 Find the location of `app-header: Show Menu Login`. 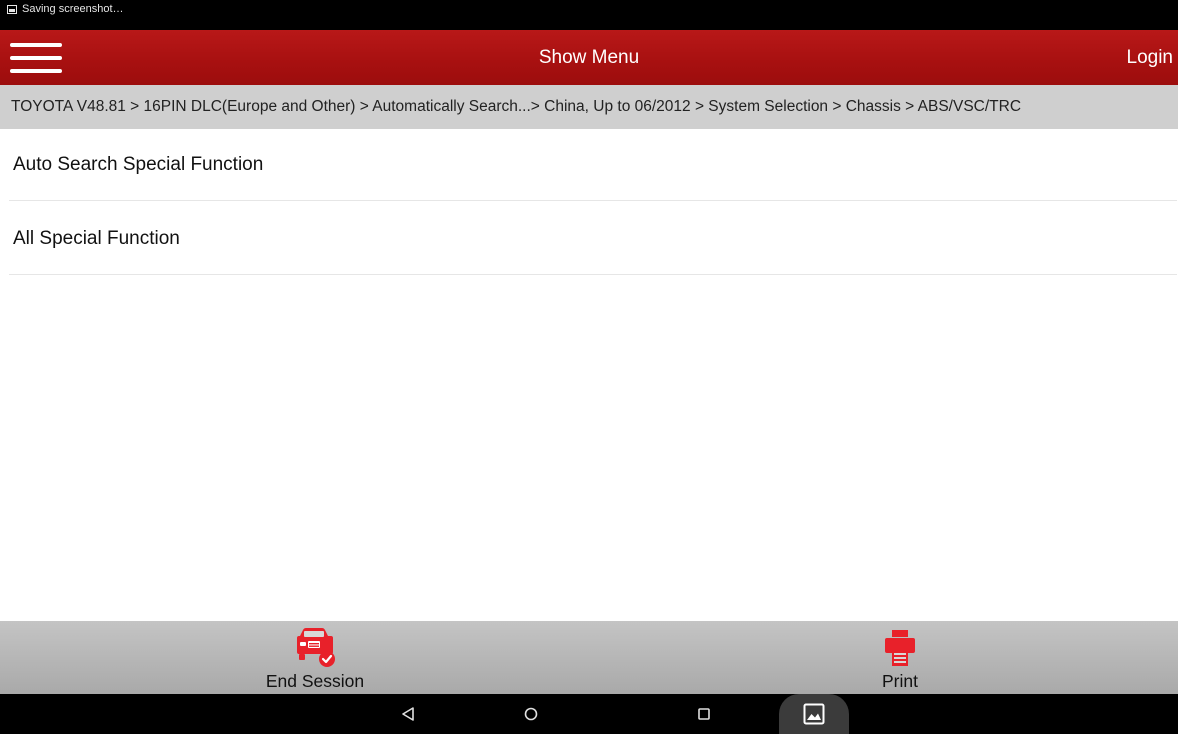

app-header: Show Menu Login is located at coordinates (589, 57).